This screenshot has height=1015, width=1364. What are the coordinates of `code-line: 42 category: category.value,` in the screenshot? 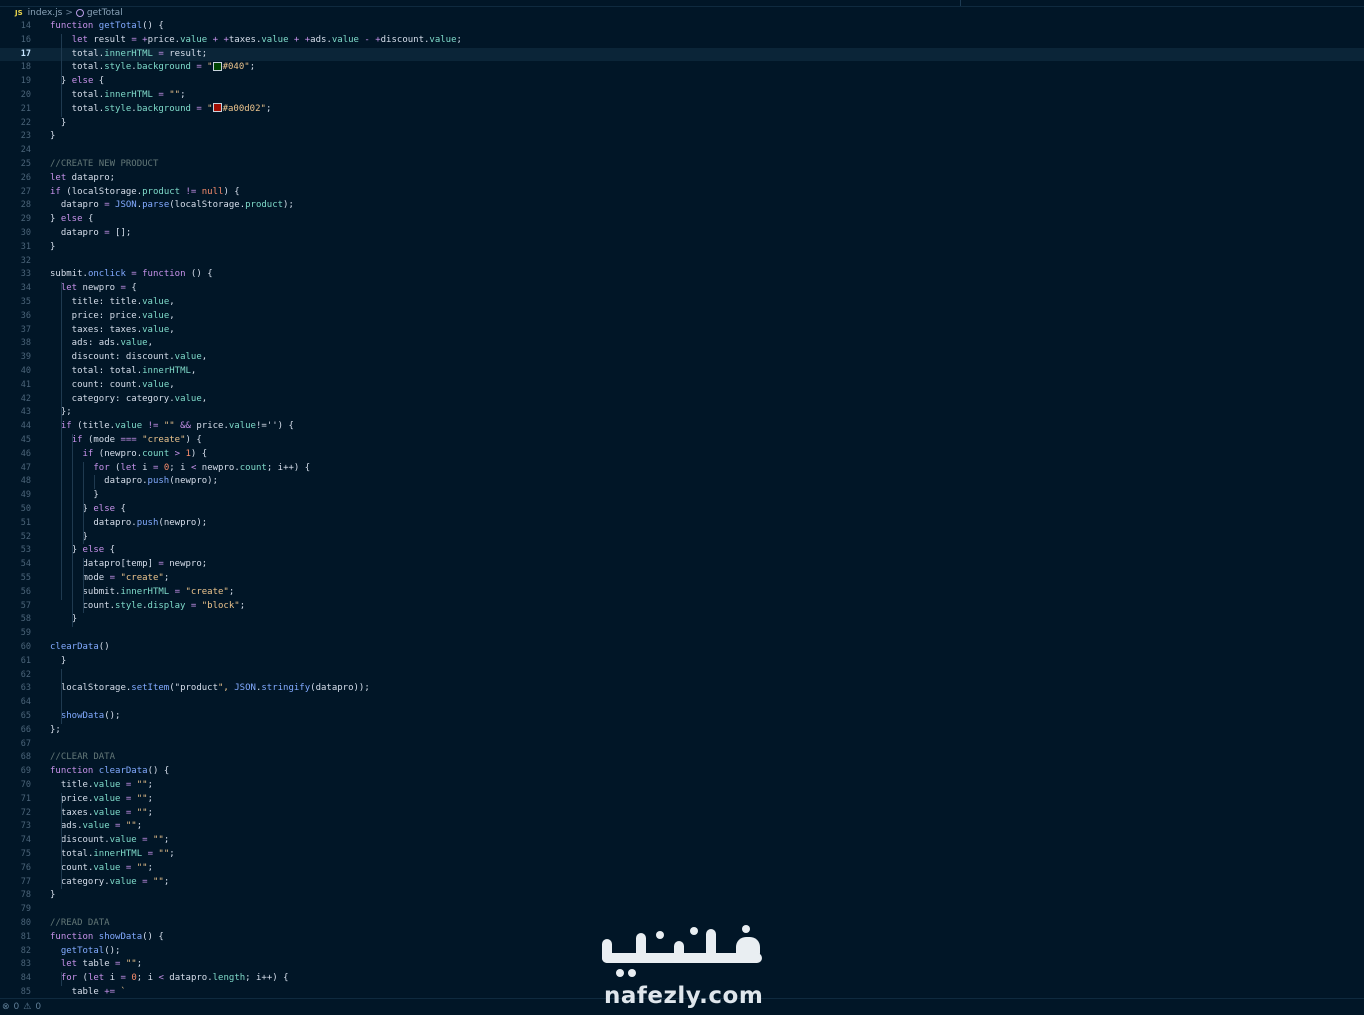 It's located at (682, 400).